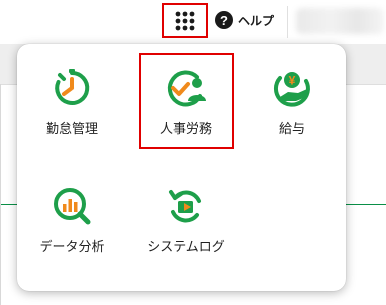 The height and width of the screenshot is (305, 386). Describe the element at coordinates (72, 87) in the screenshot. I see `stopwatch-icon` at that location.